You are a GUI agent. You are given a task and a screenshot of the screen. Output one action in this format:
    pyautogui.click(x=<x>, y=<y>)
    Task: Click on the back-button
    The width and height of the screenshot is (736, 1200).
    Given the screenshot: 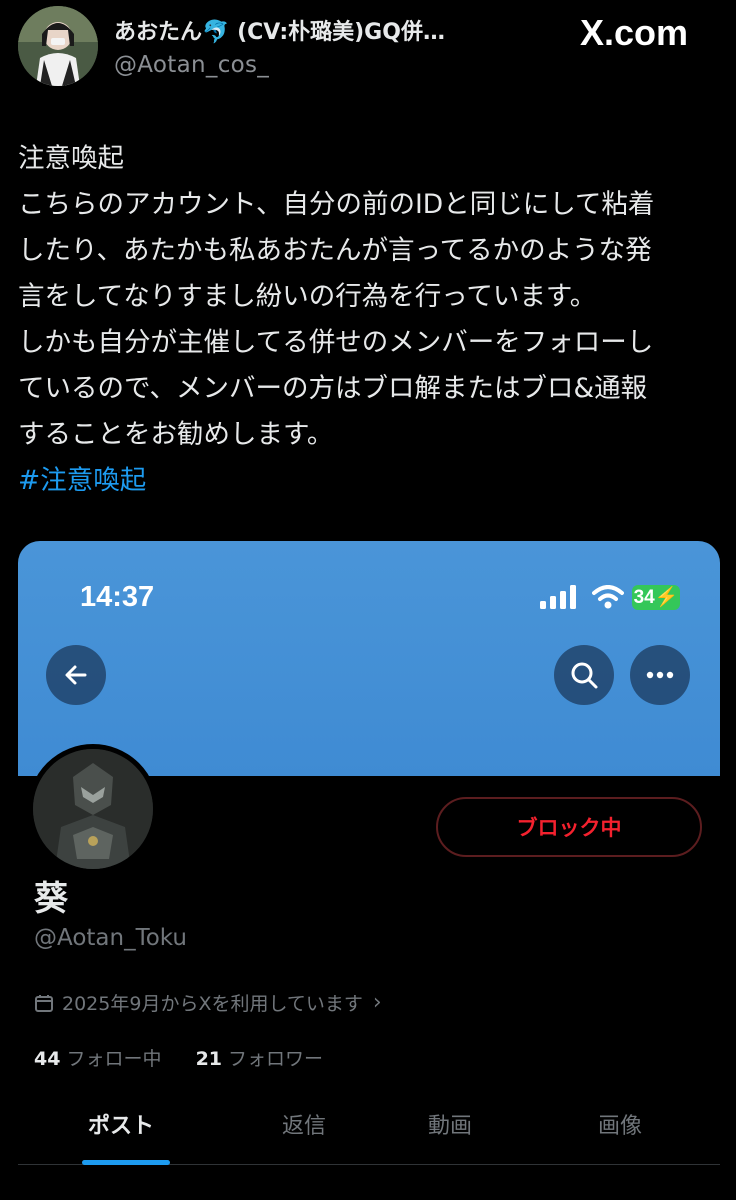 What is the action you would take?
    pyautogui.click(x=76, y=675)
    